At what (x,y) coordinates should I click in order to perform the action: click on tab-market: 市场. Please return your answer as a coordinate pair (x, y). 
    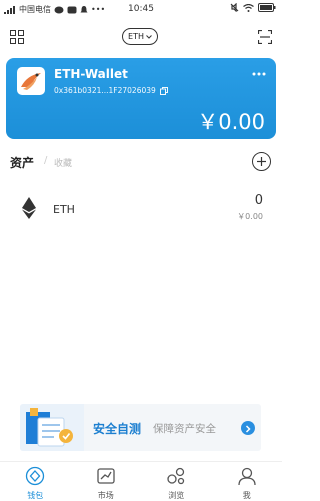
    Looking at the image, I should click on (106, 481).